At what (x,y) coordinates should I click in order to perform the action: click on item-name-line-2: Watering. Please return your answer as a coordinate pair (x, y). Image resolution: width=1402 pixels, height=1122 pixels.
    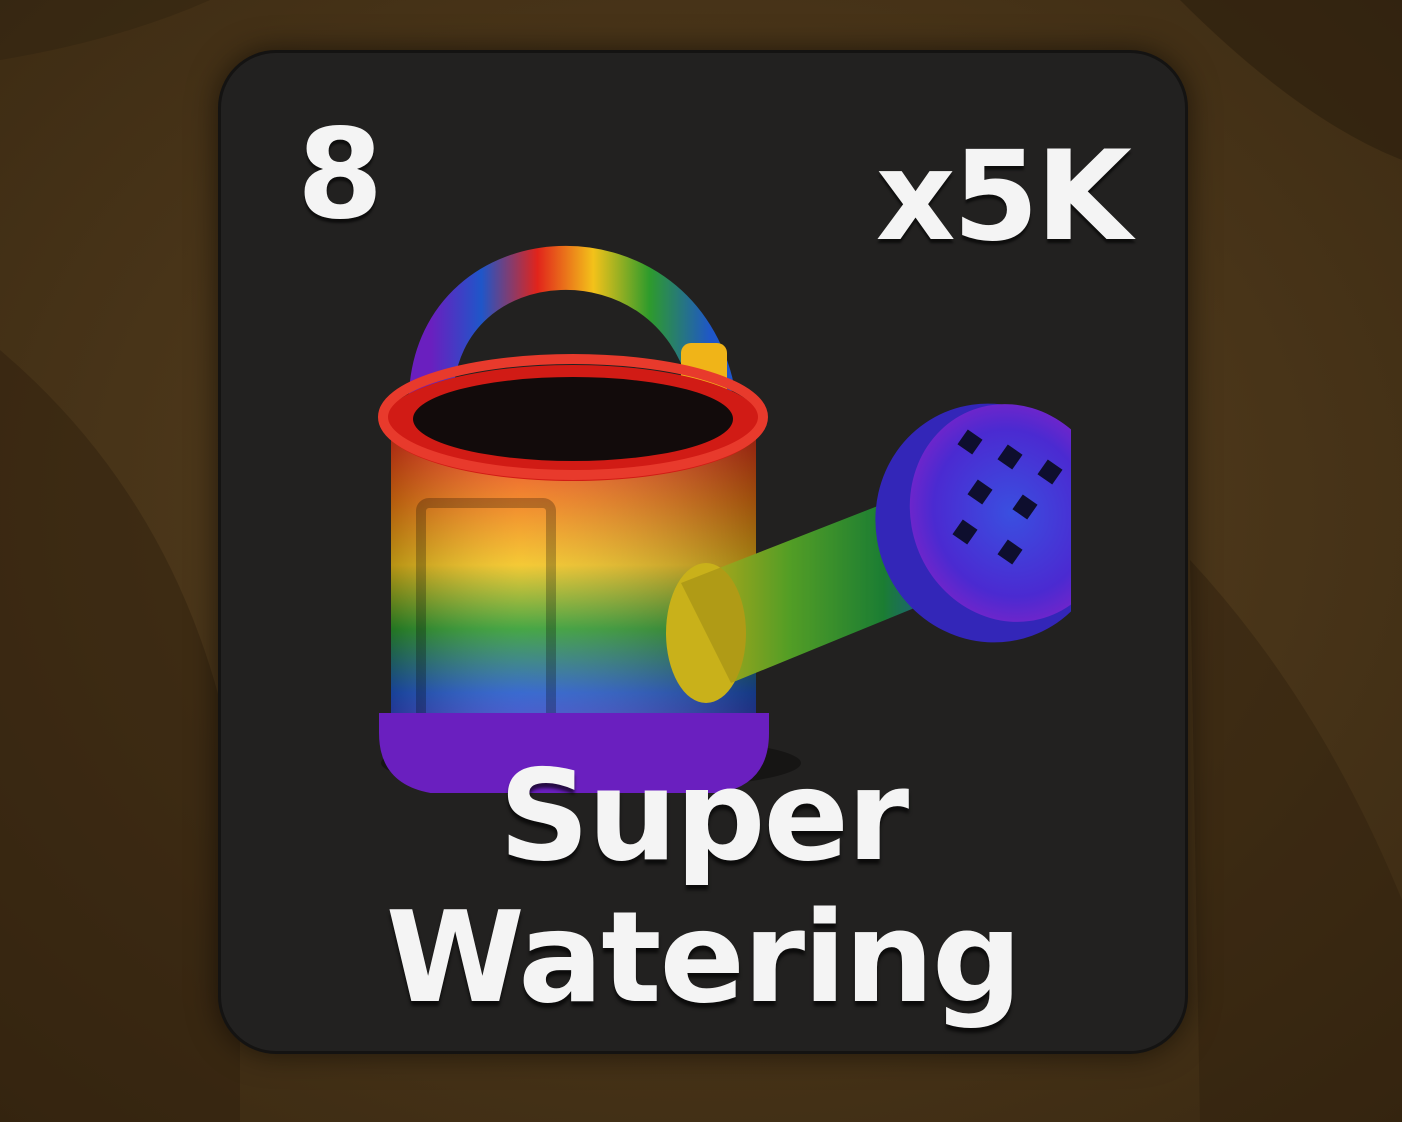
    Looking at the image, I should click on (703, 958).